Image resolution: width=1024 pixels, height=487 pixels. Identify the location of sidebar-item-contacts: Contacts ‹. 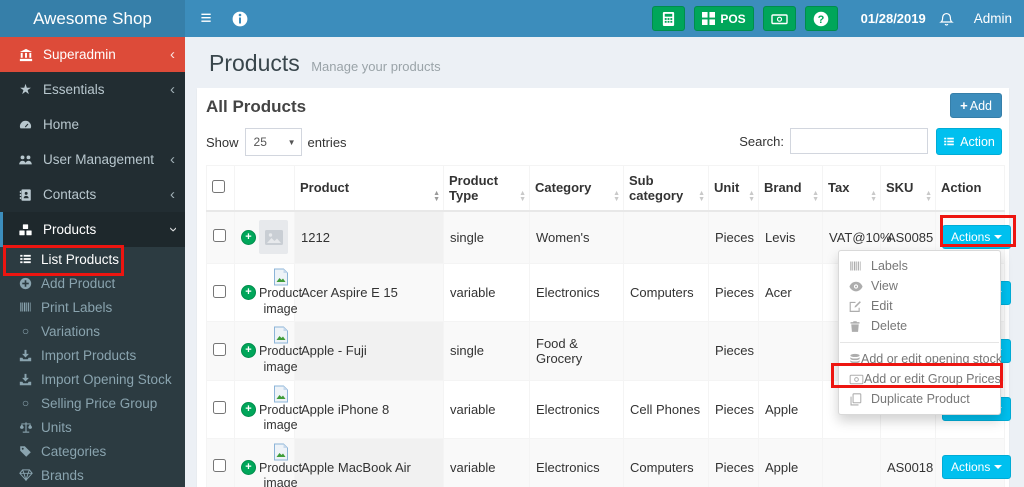
(92, 194).